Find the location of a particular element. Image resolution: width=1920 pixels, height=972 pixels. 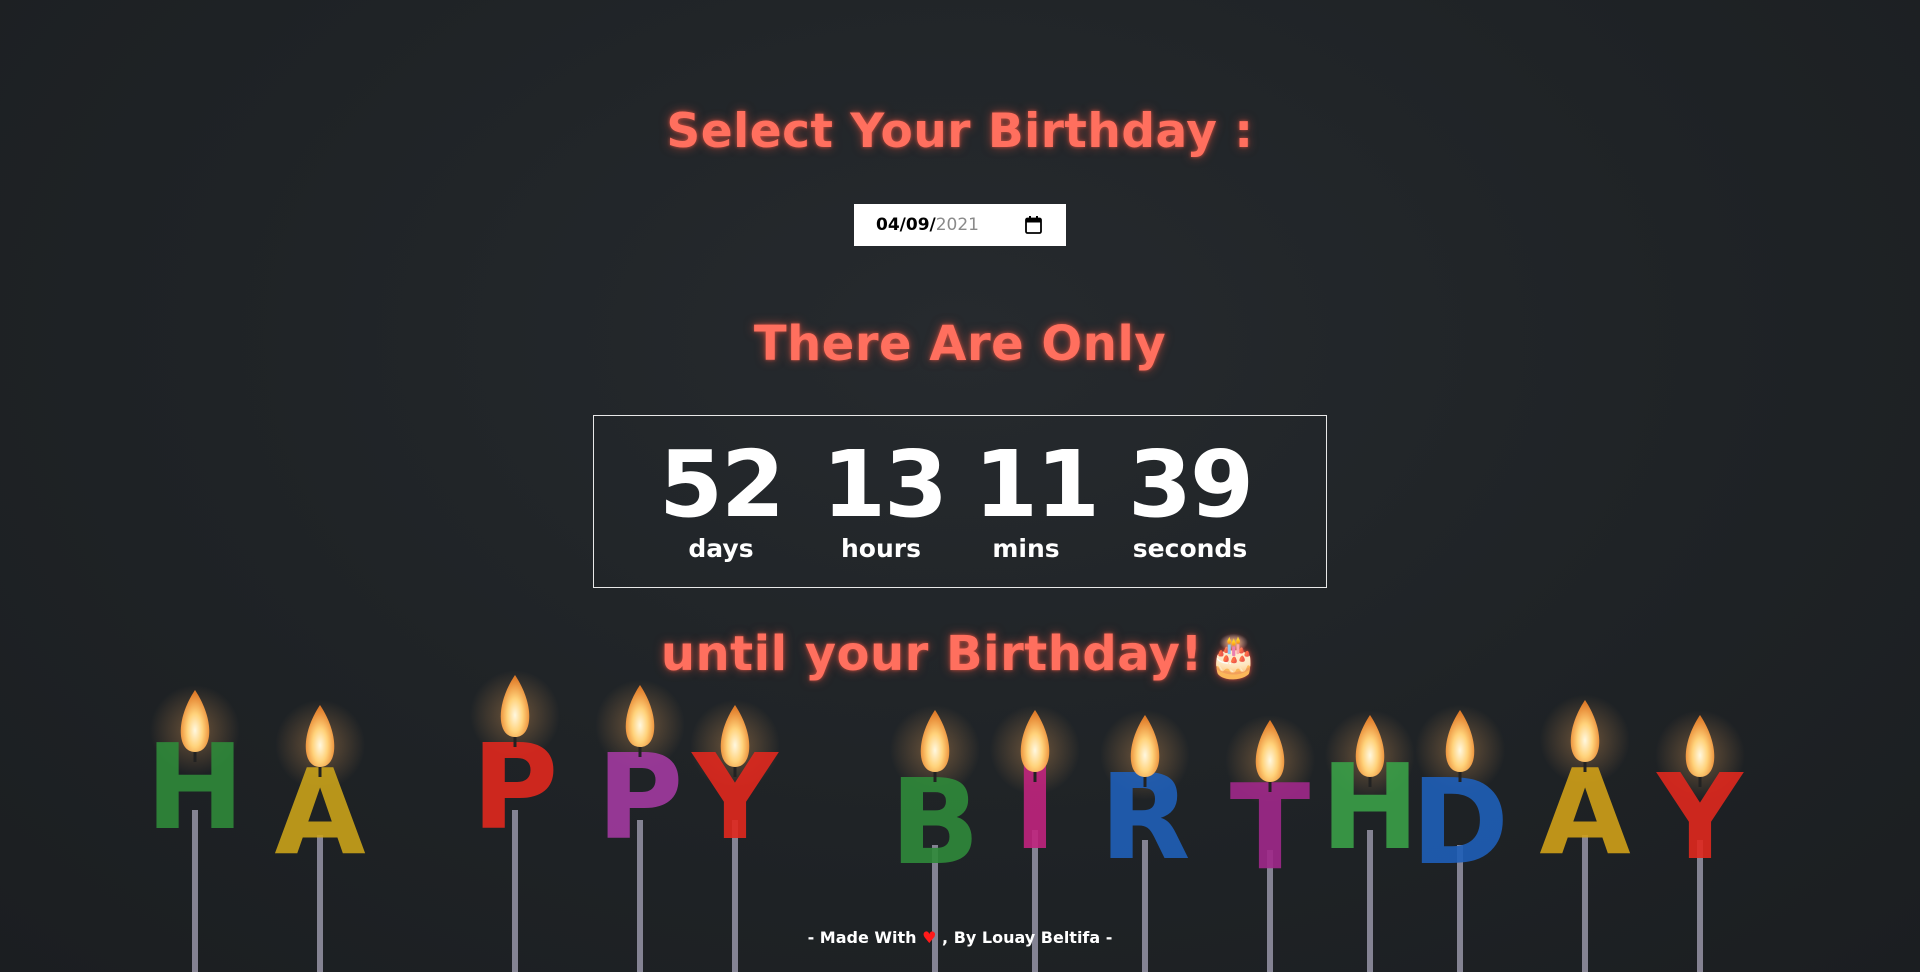

days-value: 52 is located at coordinates (721, 484).